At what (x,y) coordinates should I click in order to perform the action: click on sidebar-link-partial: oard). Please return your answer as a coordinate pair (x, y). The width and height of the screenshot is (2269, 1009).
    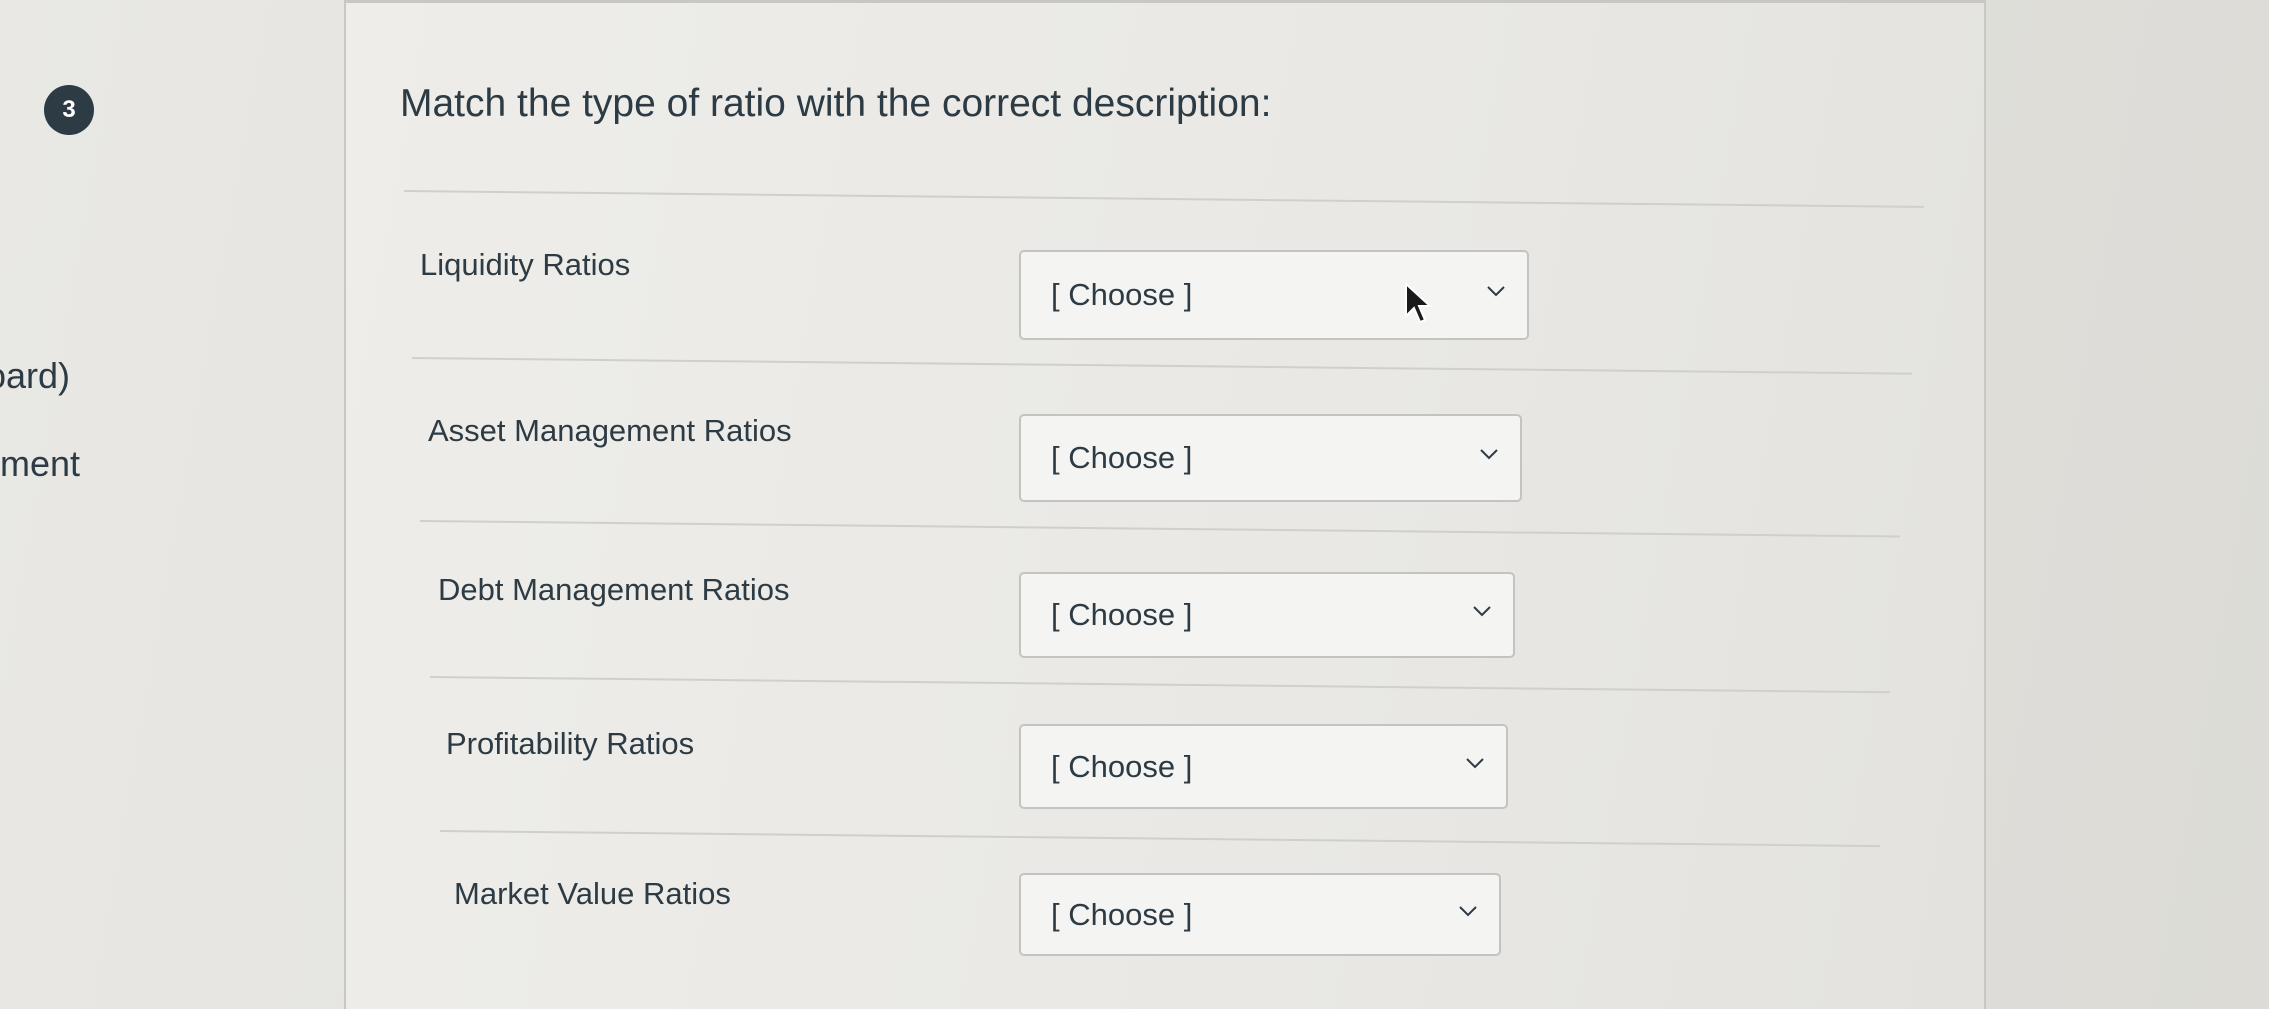
    Looking at the image, I should click on (35, 376).